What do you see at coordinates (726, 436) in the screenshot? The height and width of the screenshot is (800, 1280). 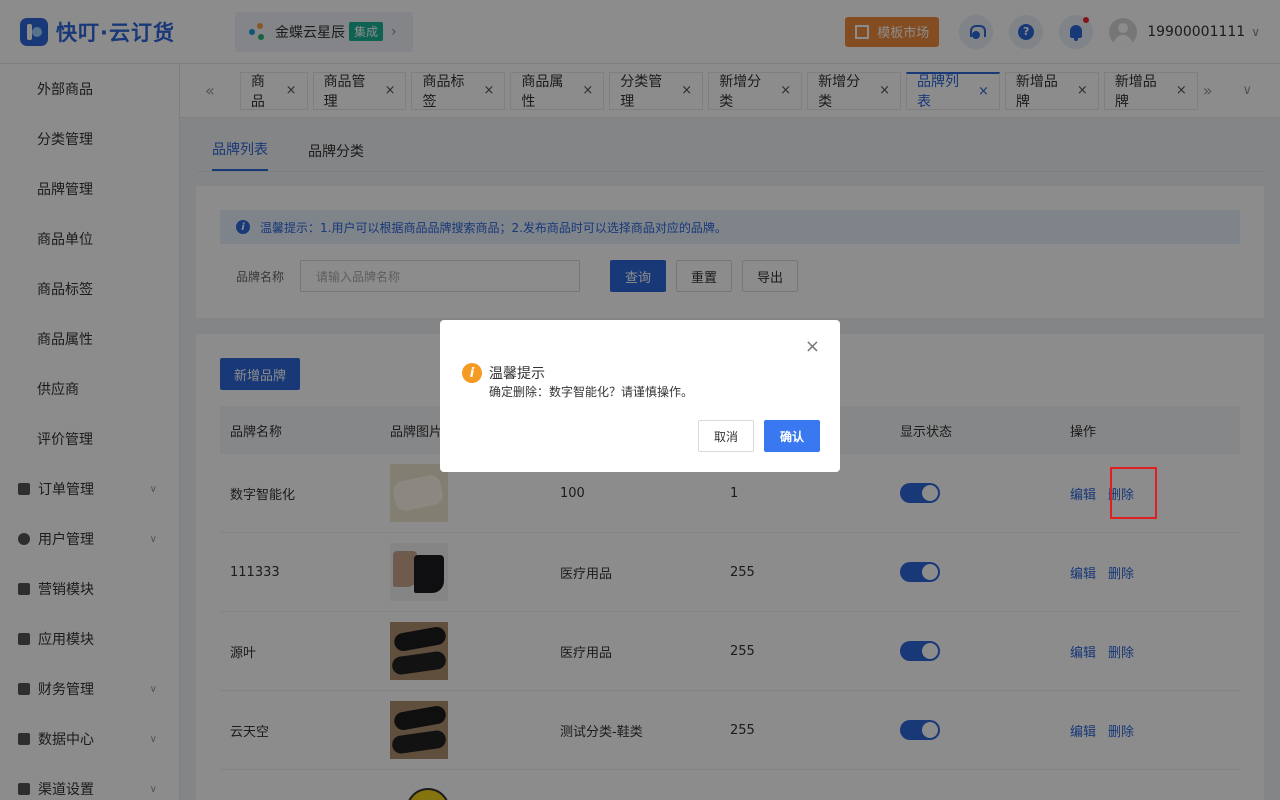 I see `cancel-button: 取消` at bounding box center [726, 436].